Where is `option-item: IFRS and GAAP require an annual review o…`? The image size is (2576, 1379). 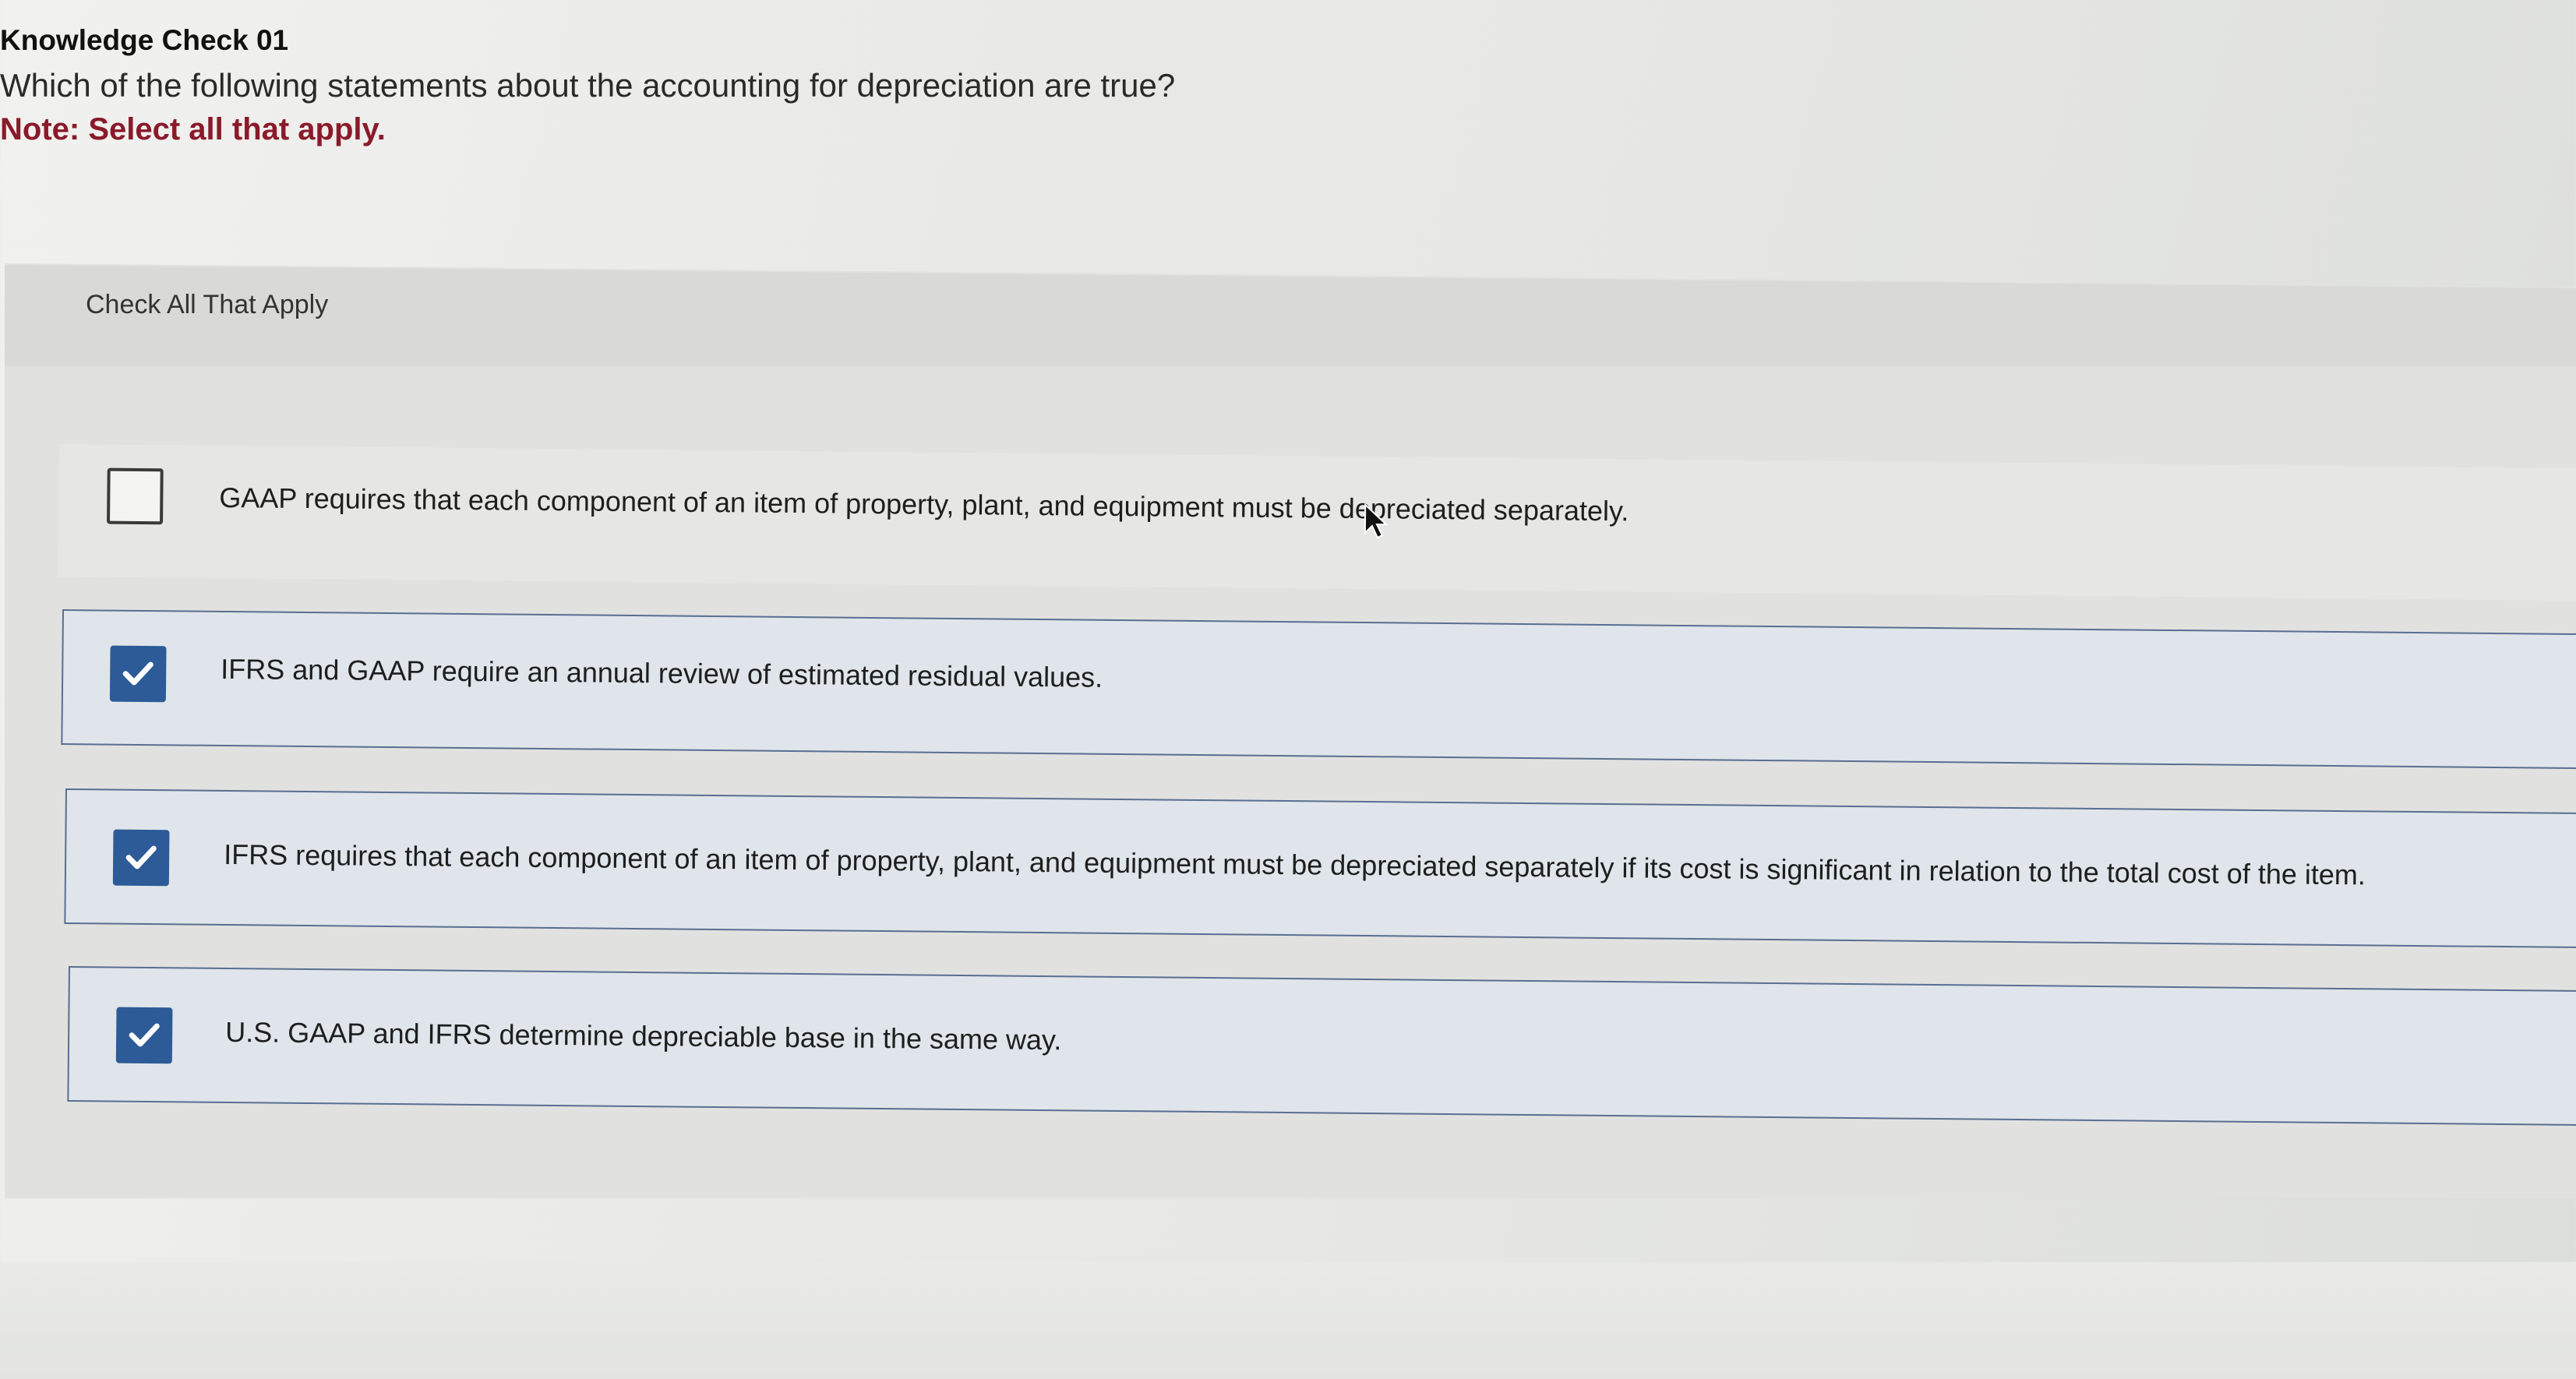 option-item: IFRS and GAAP require an annual review o… is located at coordinates (1318, 689).